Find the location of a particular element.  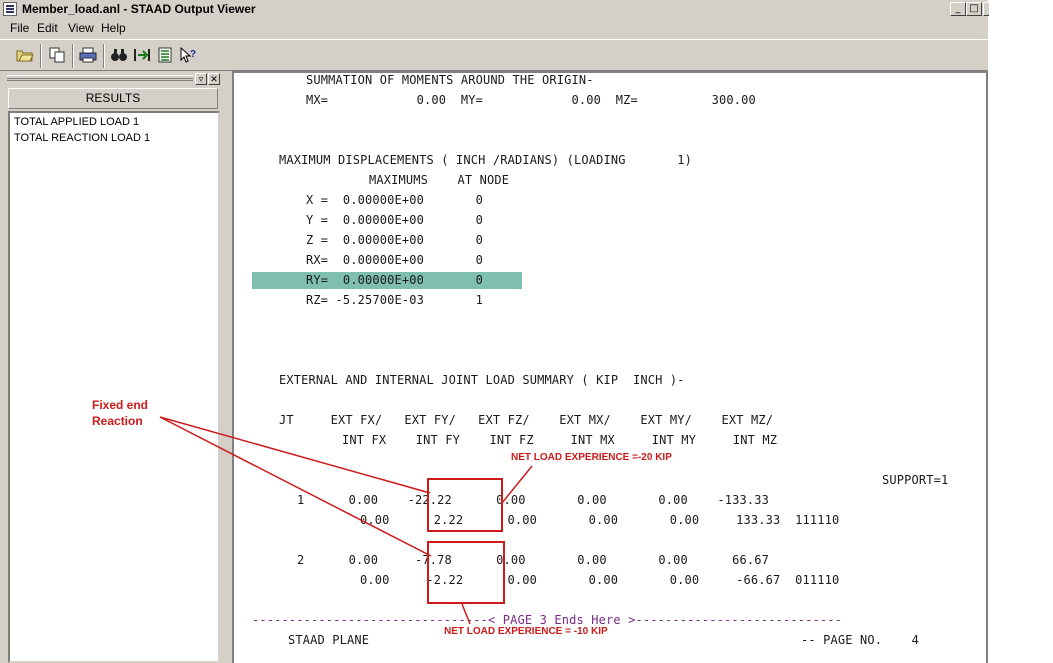

report-line: MAXIMUMS AT NODE is located at coordinates (439, 180).